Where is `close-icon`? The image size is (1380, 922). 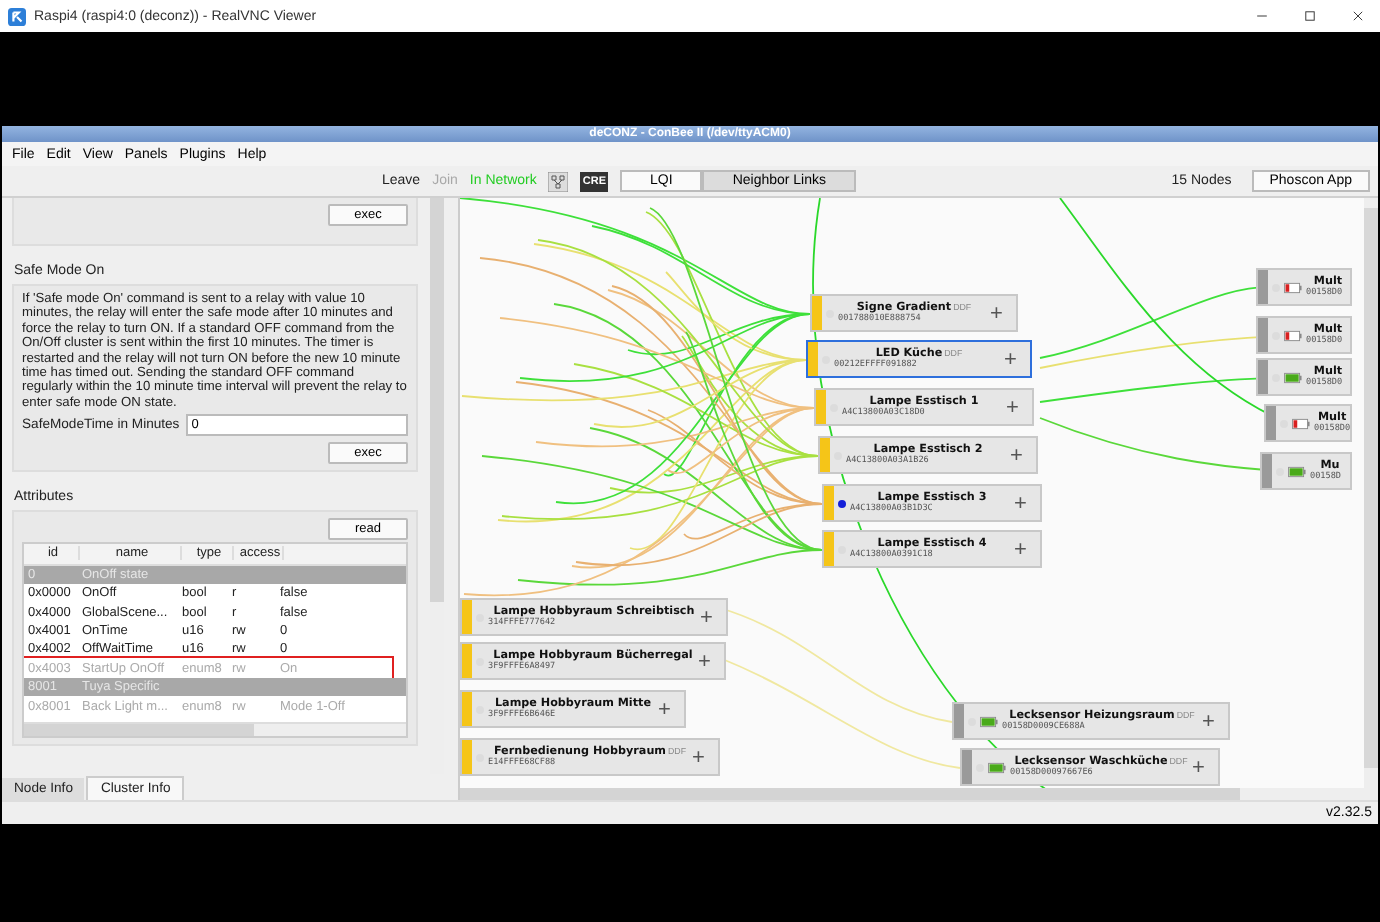 close-icon is located at coordinates (1358, 16).